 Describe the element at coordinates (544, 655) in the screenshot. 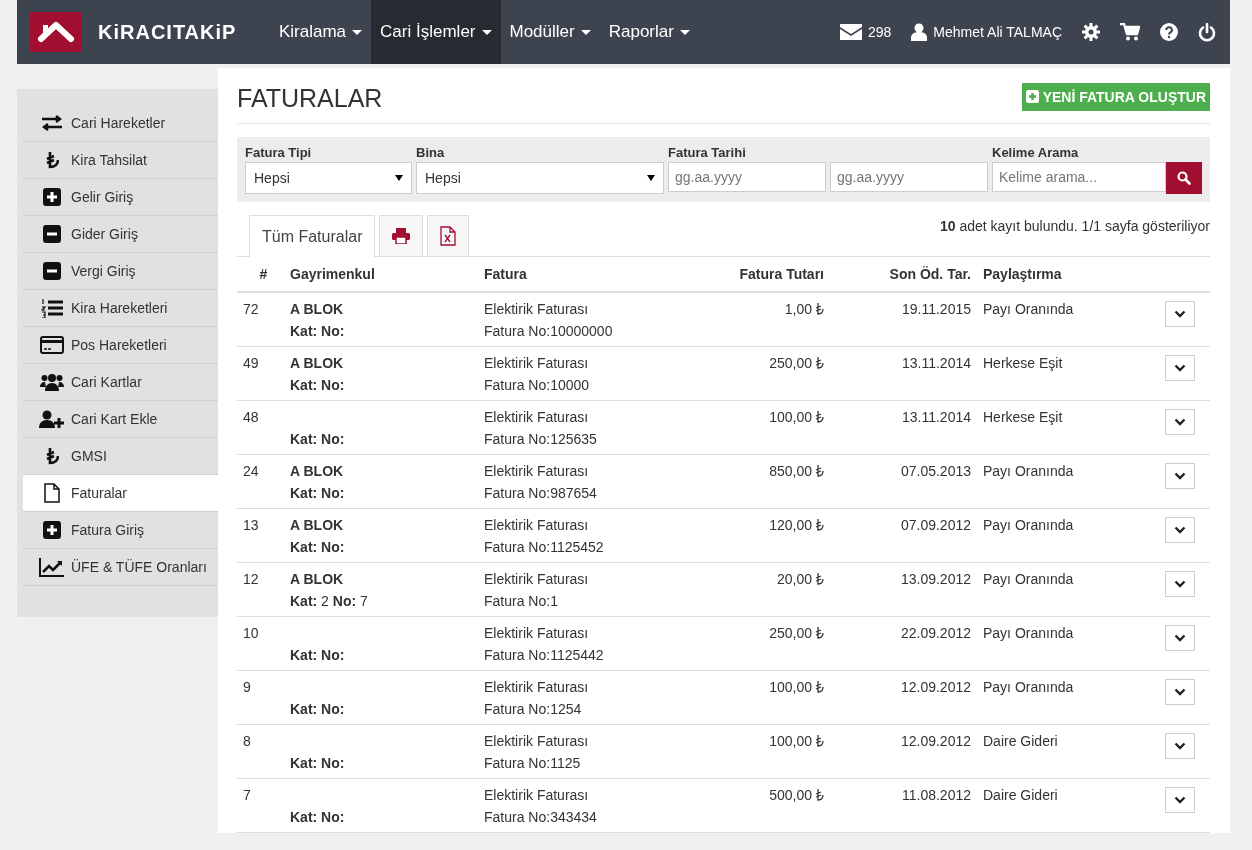

I see `invoice-number: Fatura No:1125442` at that location.